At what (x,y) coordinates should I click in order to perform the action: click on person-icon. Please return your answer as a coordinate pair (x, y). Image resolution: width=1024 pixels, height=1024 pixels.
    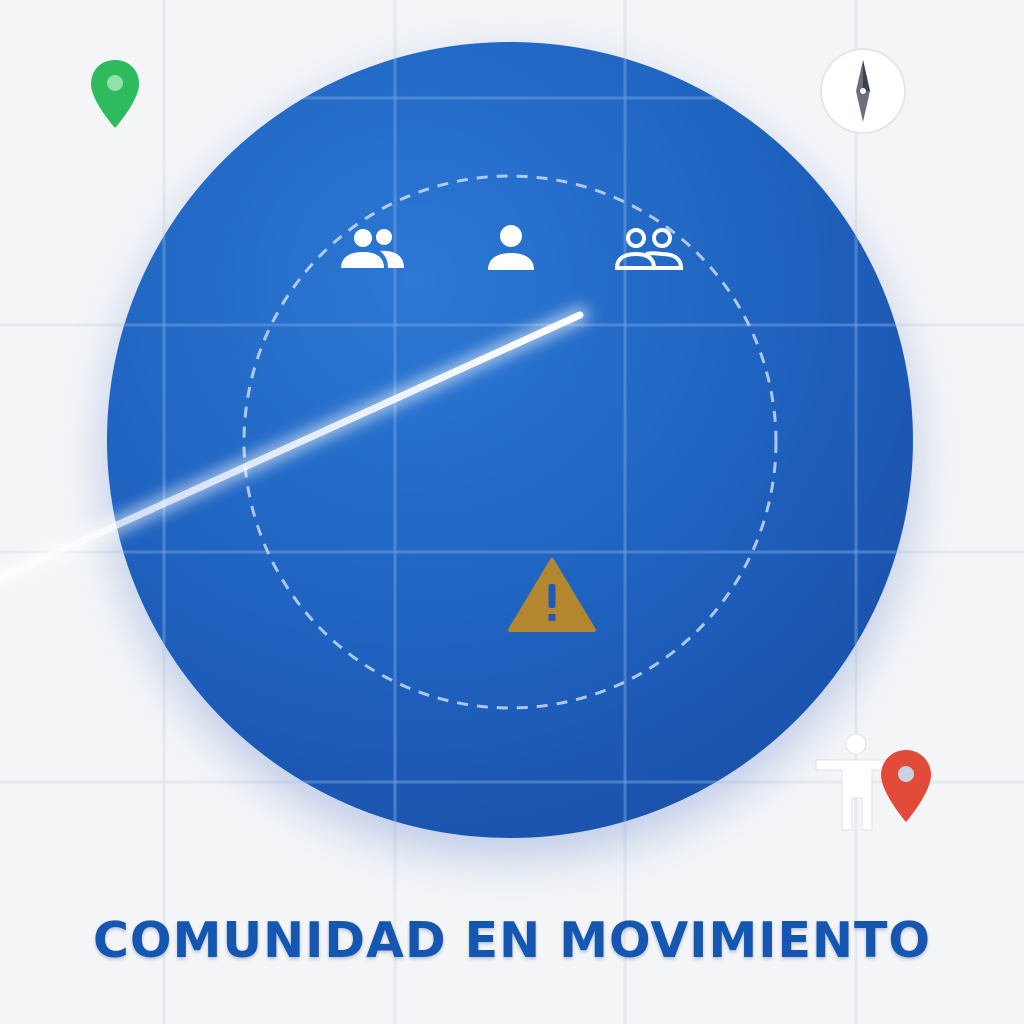
    Looking at the image, I should click on (511, 247).